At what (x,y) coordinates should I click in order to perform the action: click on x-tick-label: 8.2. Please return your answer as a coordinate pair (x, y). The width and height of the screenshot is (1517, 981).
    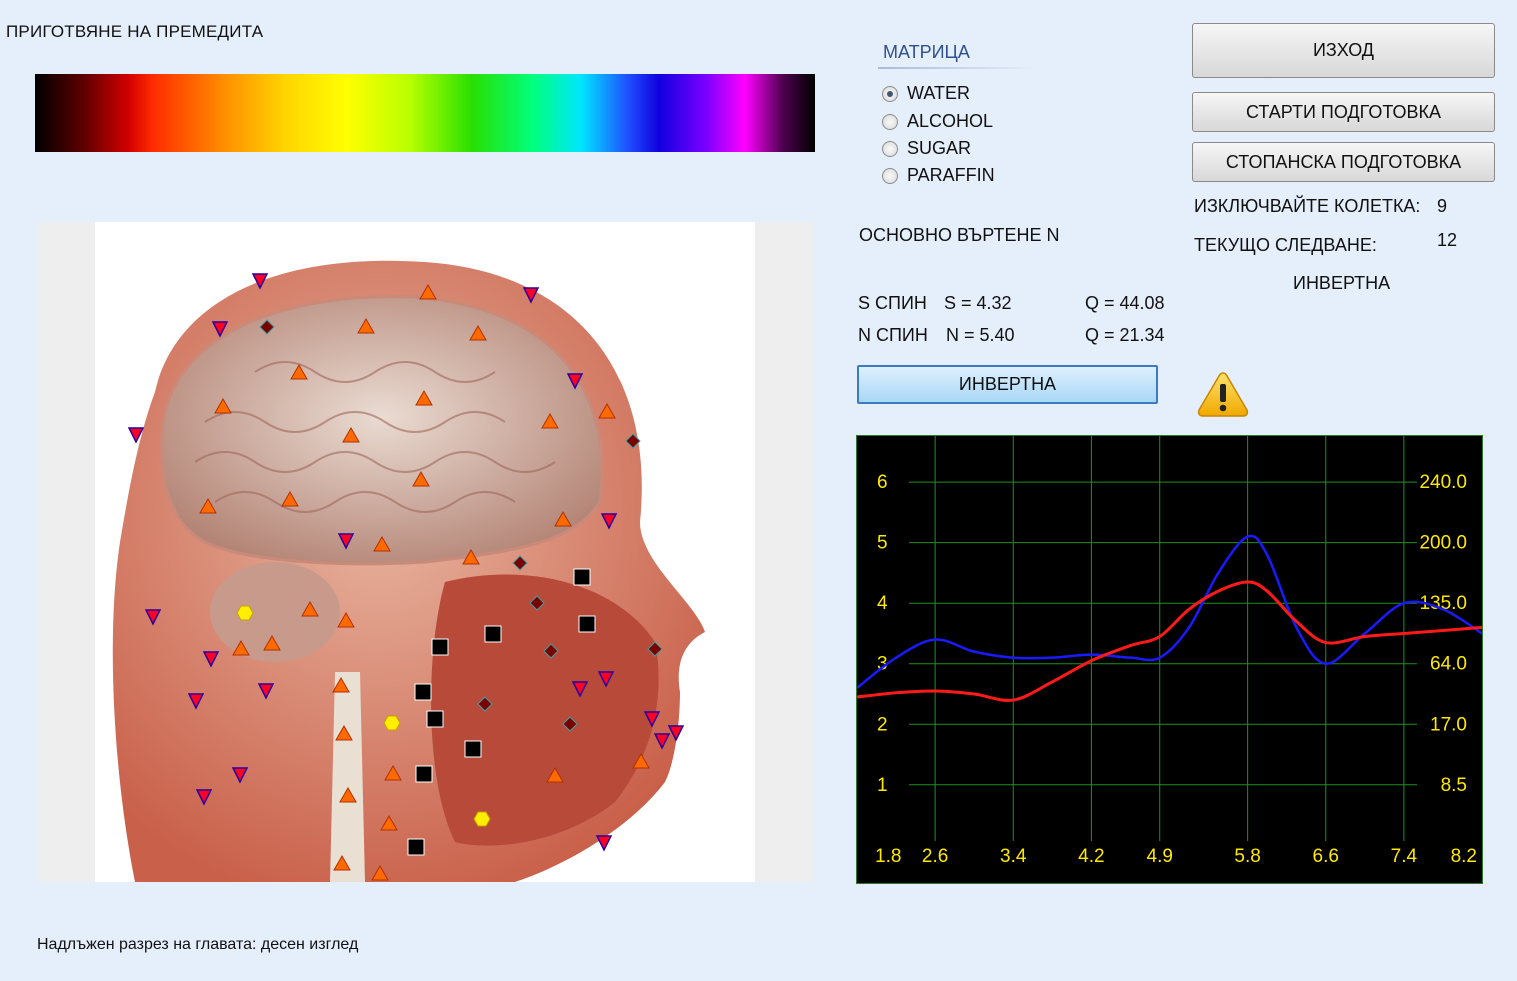
    Looking at the image, I should click on (1464, 856).